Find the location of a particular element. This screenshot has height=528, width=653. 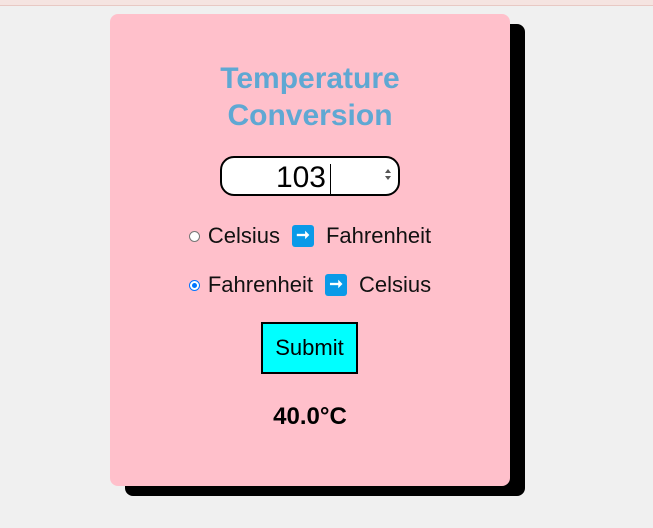

top-strip is located at coordinates (326, 3).